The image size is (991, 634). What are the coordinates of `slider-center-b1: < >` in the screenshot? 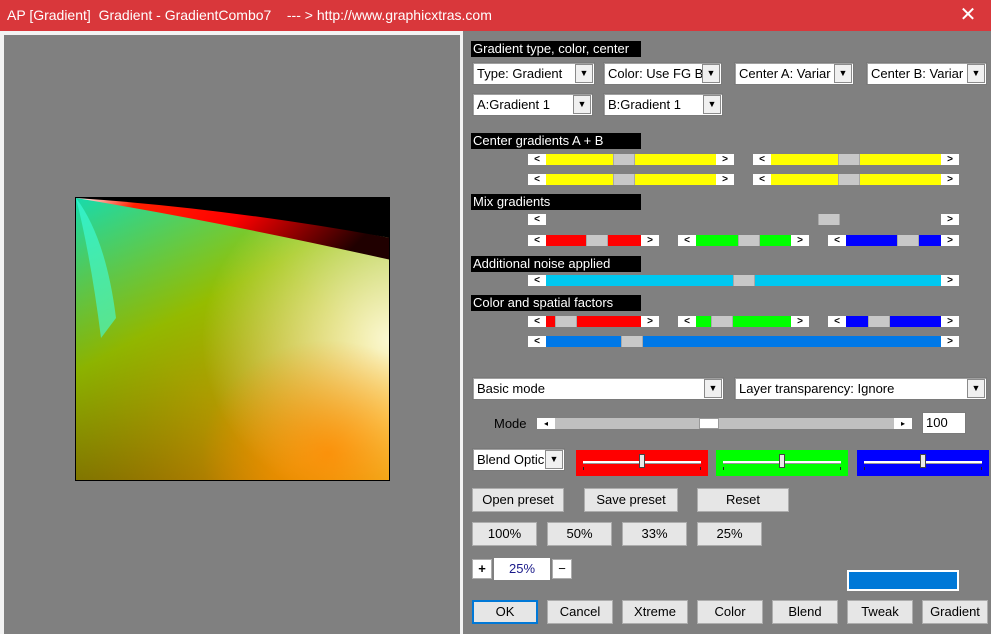 It's located at (856, 159).